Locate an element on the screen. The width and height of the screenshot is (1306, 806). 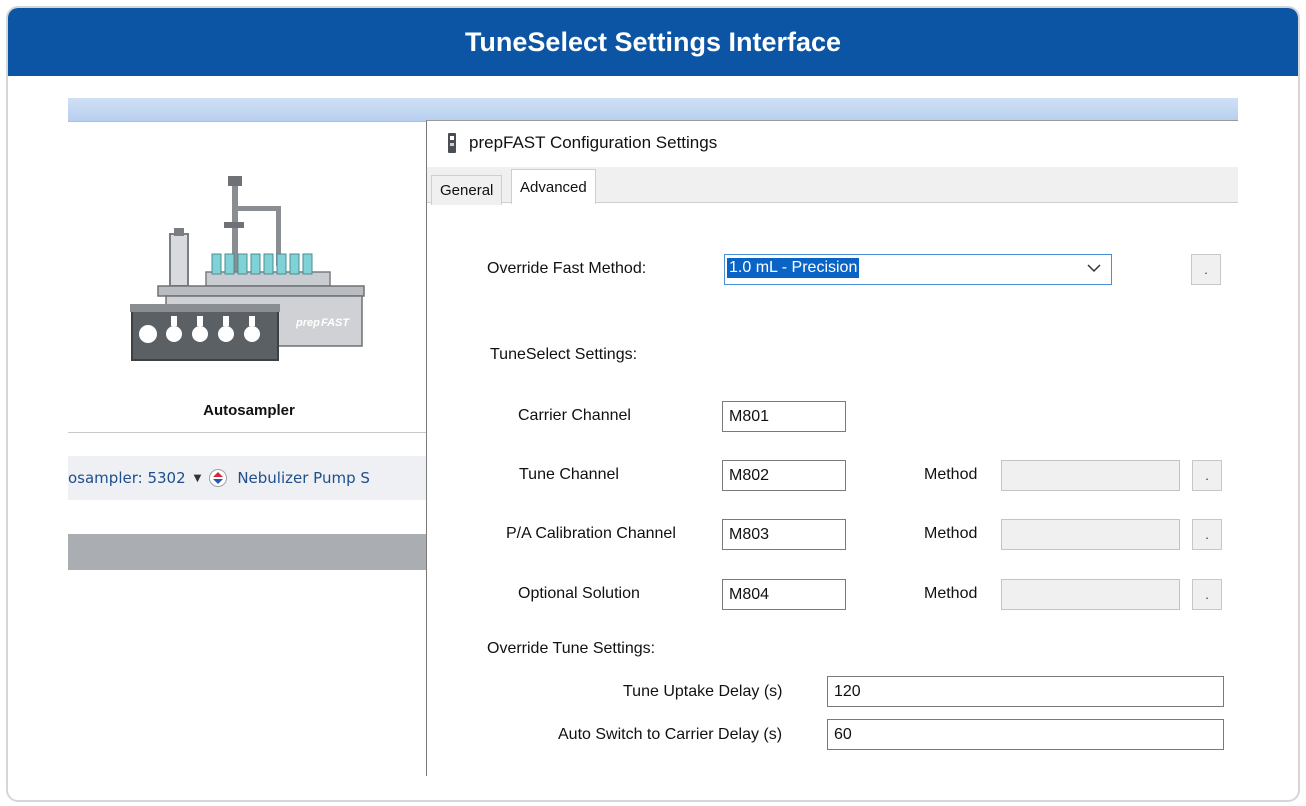
status-bar: osampler: 5302 ▼ Nebulizer Pump S is located at coordinates (249, 478).